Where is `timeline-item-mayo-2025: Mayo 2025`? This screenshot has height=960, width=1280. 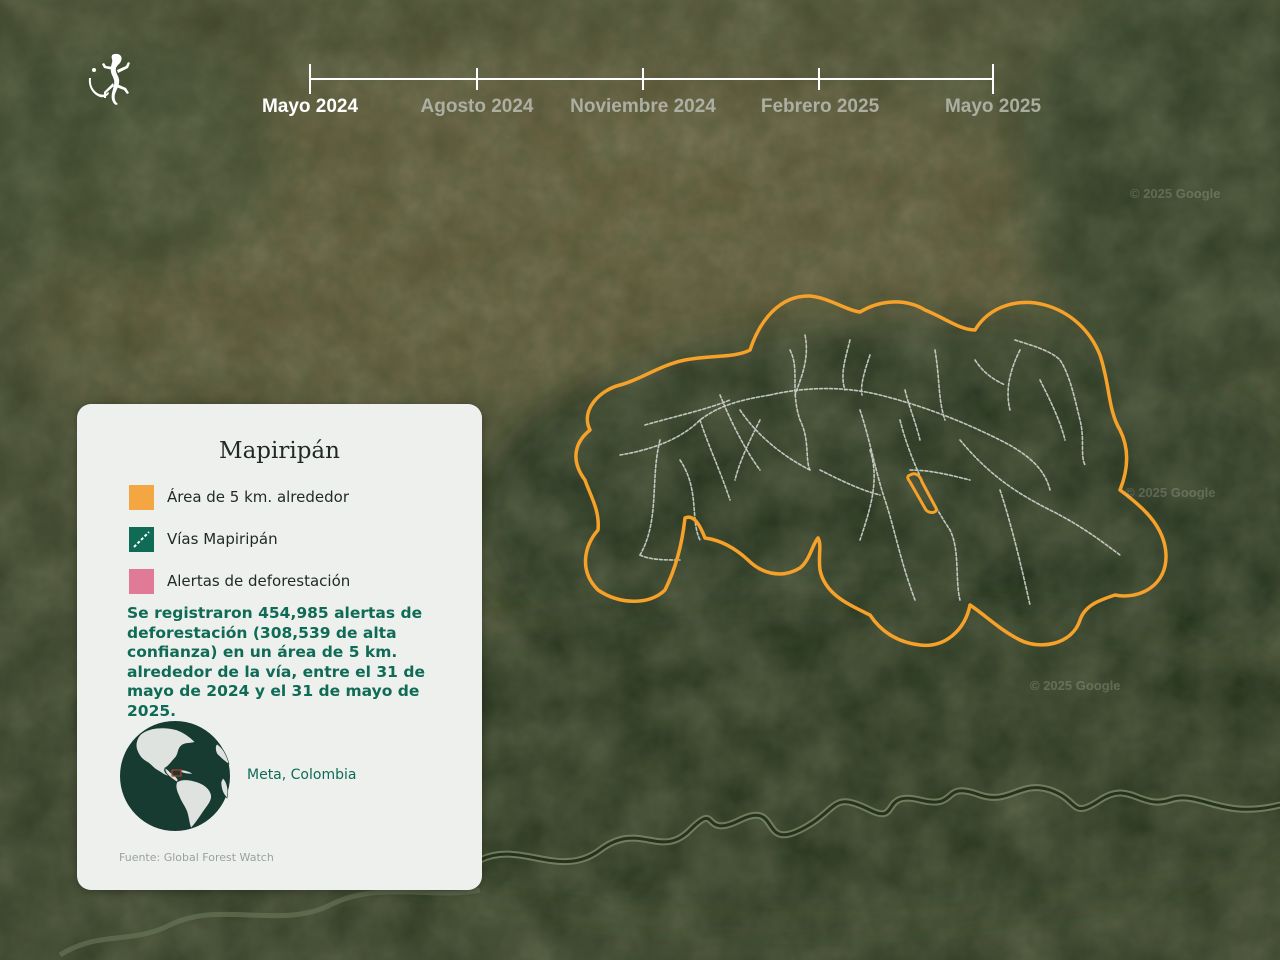
timeline-item-mayo-2025: Mayo 2025 is located at coordinates (993, 107).